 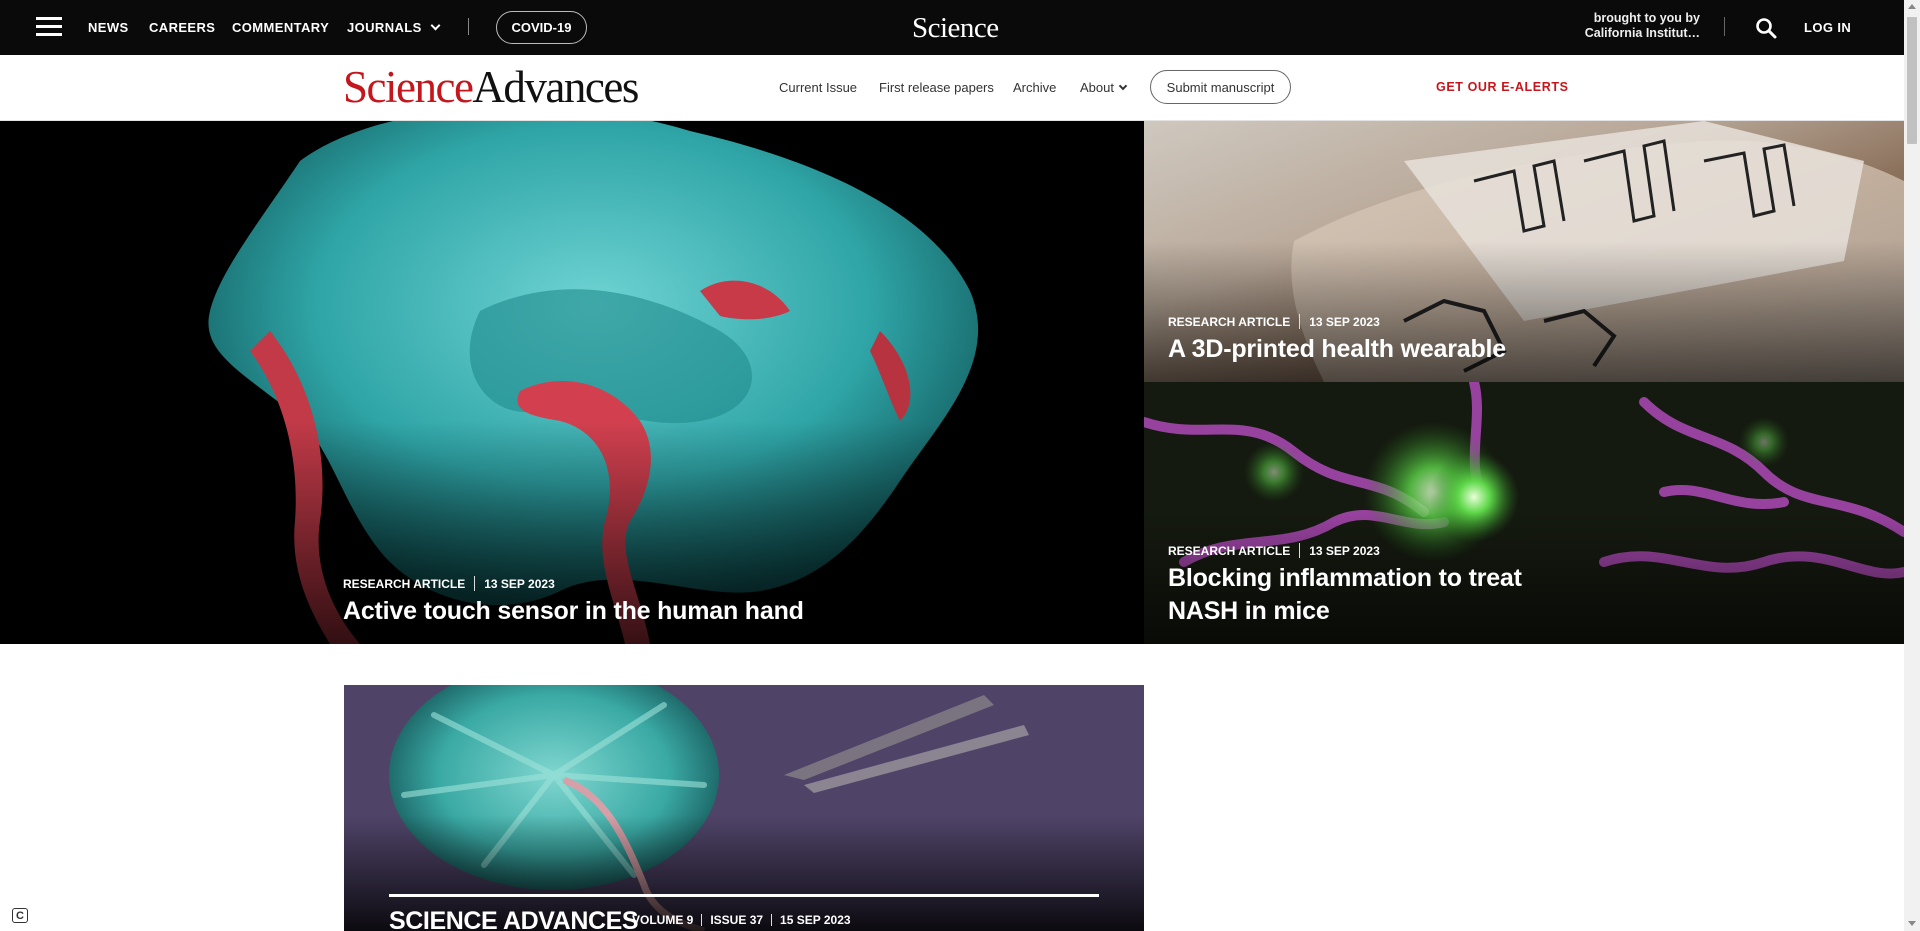 I want to click on nav-commentary: COMMENTARY, so click(x=280, y=27).